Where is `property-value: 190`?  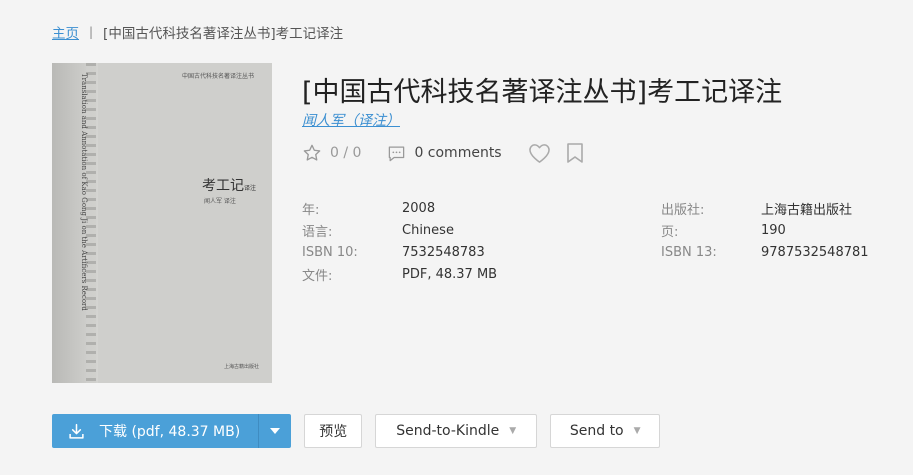
property-value: 190 is located at coordinates (773, 230).